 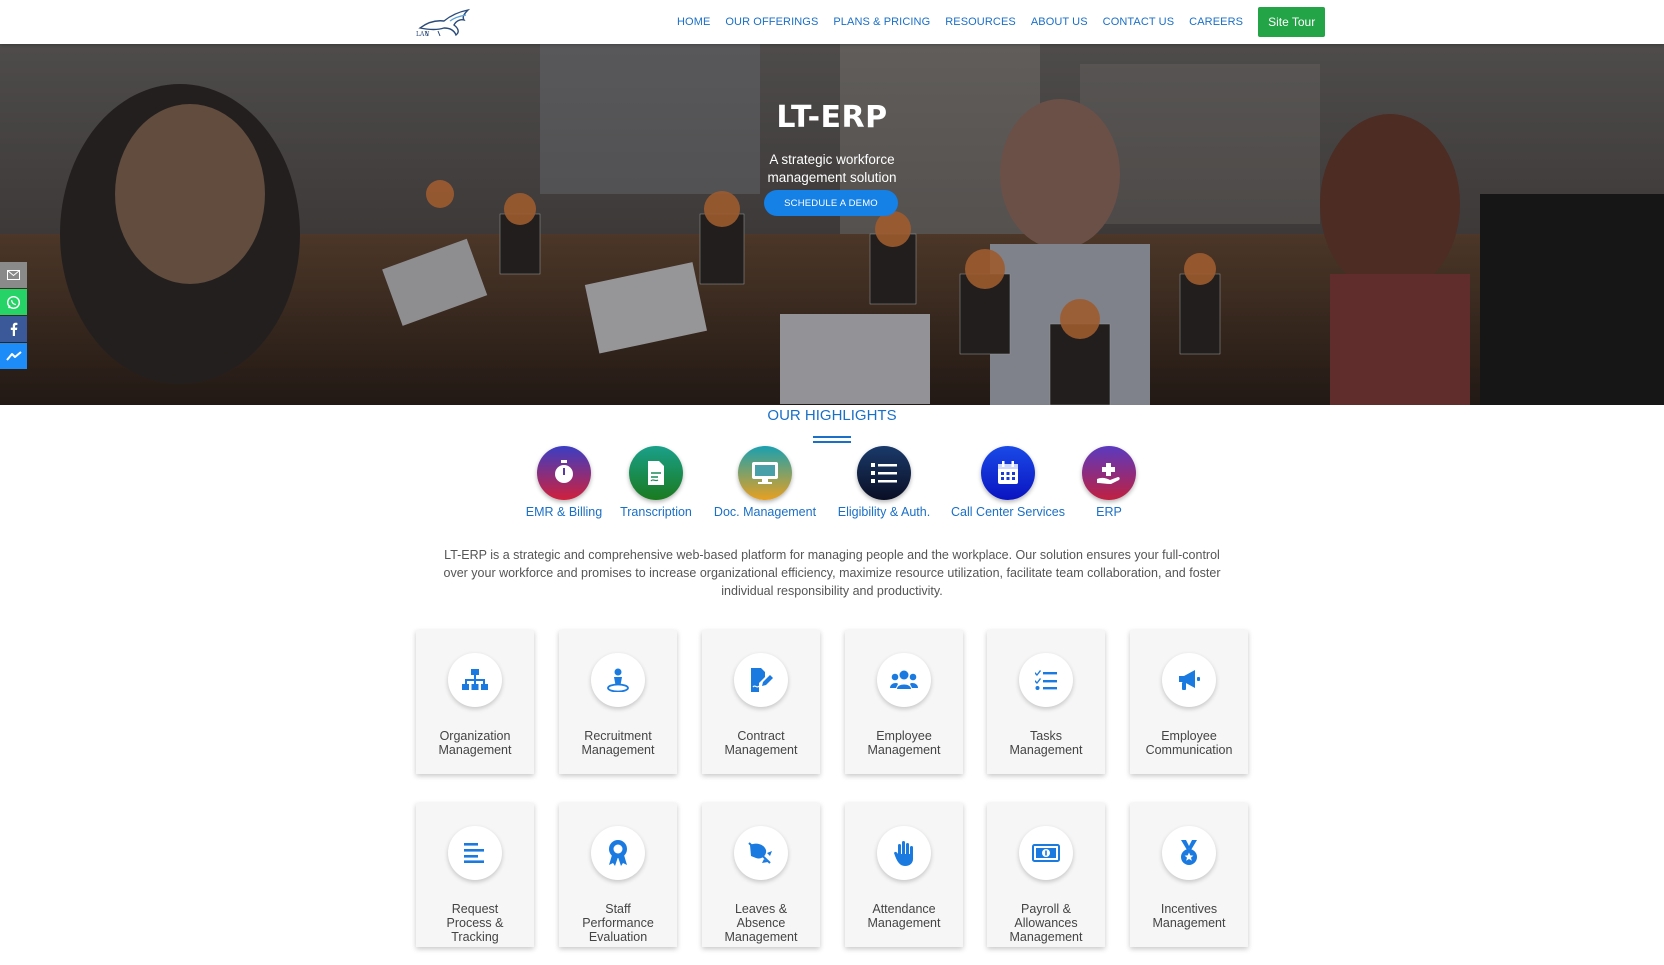 What do you see at coordinates (475, 743) in the screenshot?
I see `feature-label: Organization Management` at bounding box center [475, 743].